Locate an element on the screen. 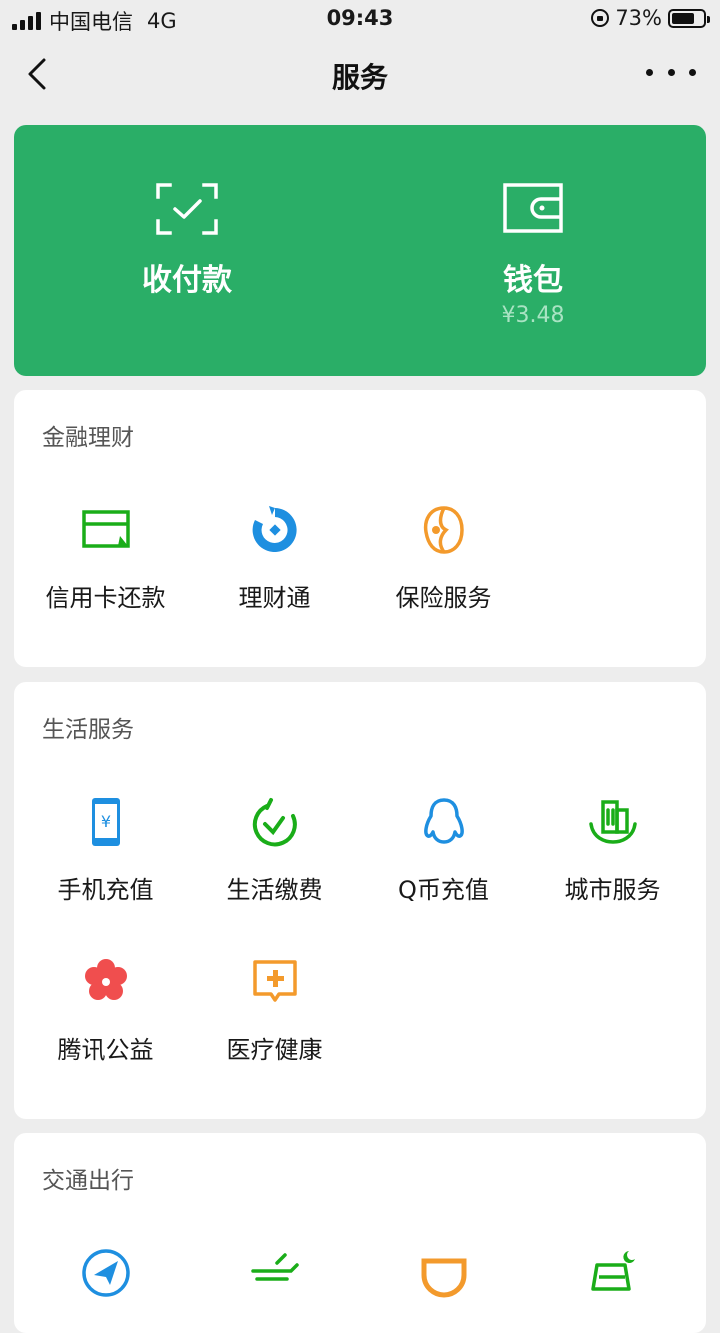 Image resolution: width=720 pixels, height=1333 pixels. didi-icon is located at coordinates (443, 1278).